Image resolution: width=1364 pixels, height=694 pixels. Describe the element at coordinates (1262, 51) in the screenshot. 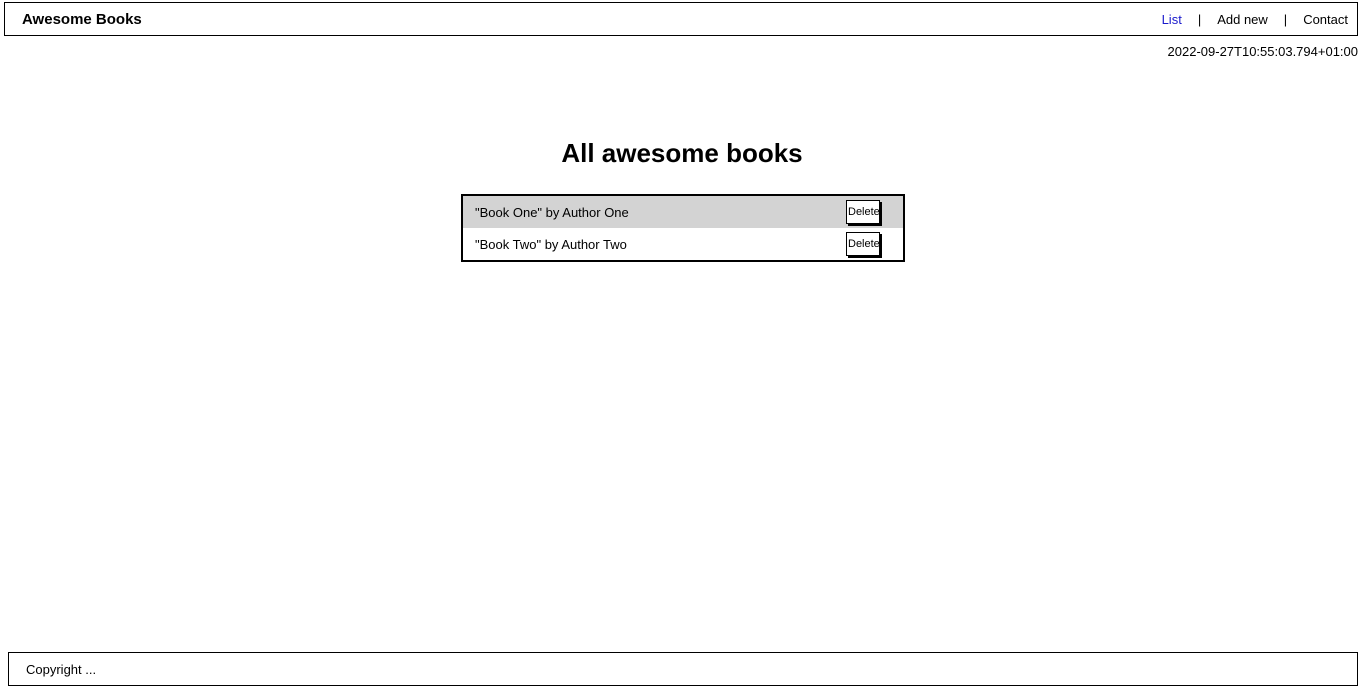

I see `current-datetime: 2022-09-27T10:55:03.794+01:00` at that location.